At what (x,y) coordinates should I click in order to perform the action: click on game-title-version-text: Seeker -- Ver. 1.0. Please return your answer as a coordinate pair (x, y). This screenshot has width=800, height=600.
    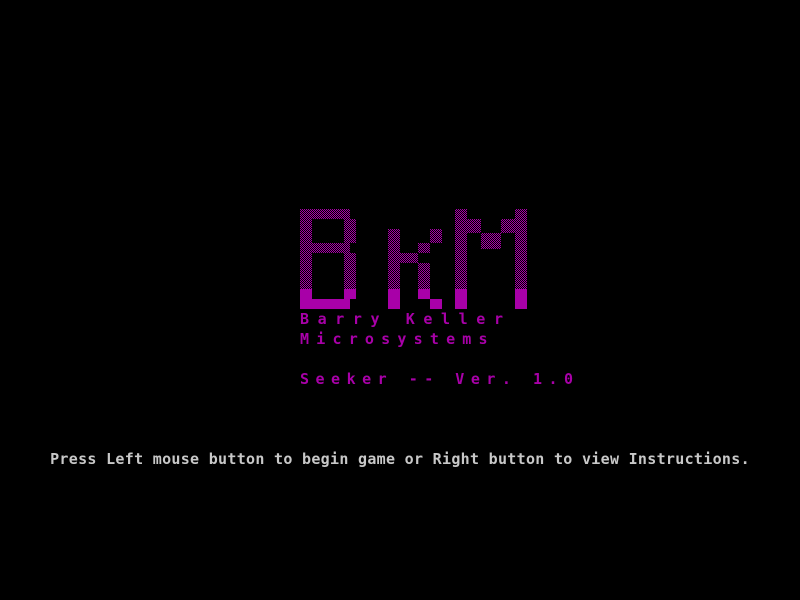
    Looking at the image, I should click on (440, 379).